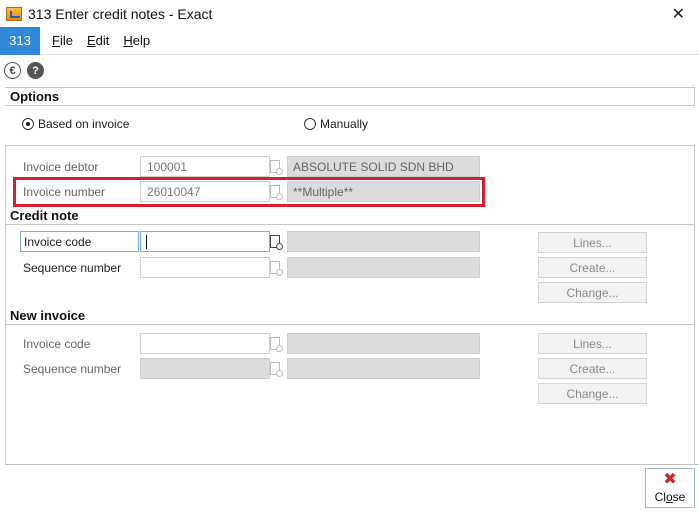 Image resolution: width=699 pixels, height=513 pixels. I want to click on menu-edit: Edit, so click(98, 40).